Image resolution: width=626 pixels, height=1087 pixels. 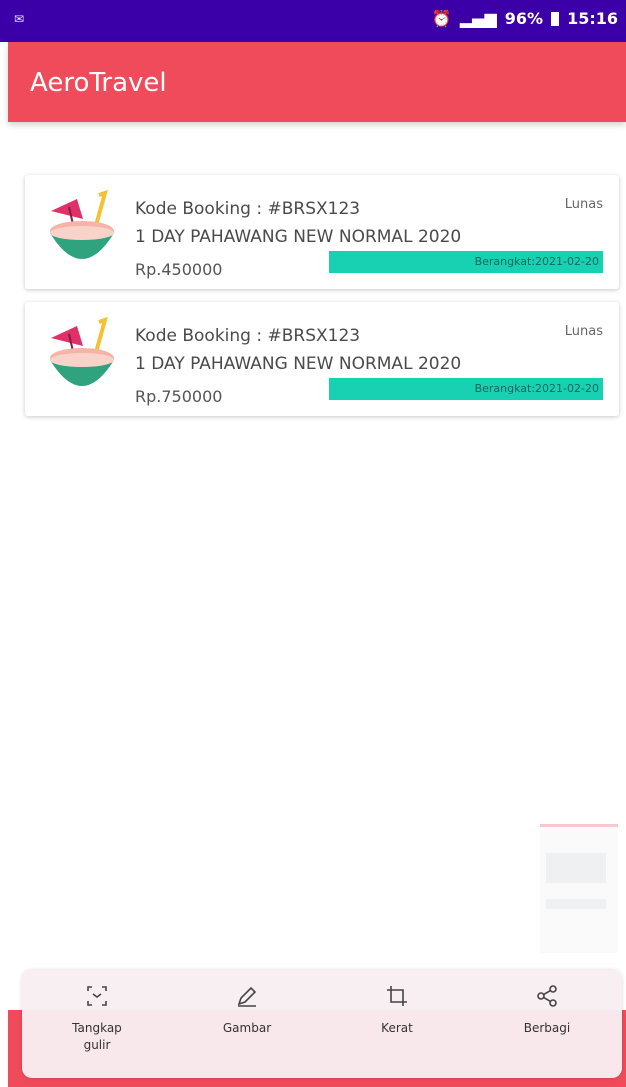 What do you see at coordinates (317, 82) in the screenshot?
I see `app-bar: AeroTravel` at bounding box center [317, 82].